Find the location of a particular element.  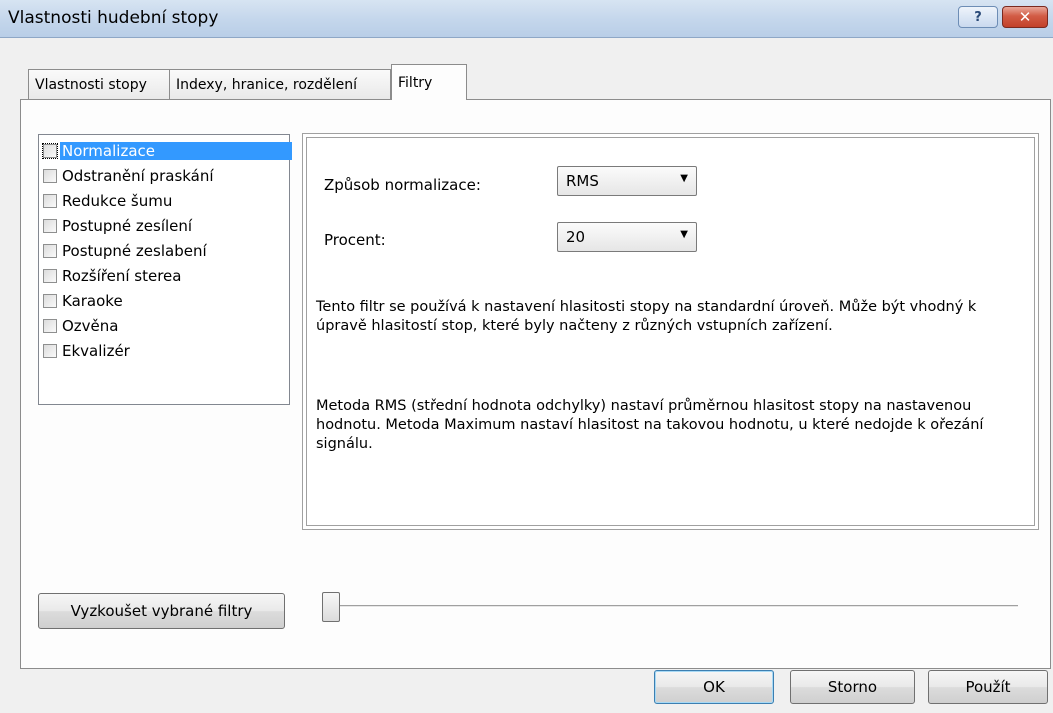

filter-label: Postupné zesílení is located at coordinates (127, 226).